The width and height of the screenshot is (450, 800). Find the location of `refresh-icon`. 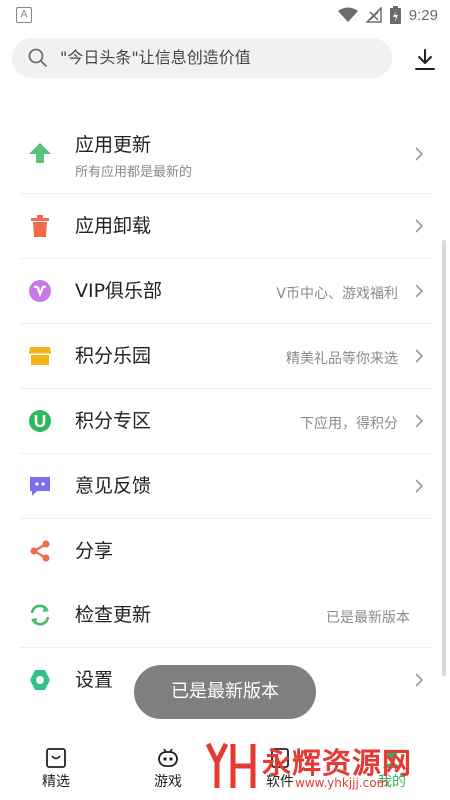

refresh-icon is located at coordinates (40, 615).